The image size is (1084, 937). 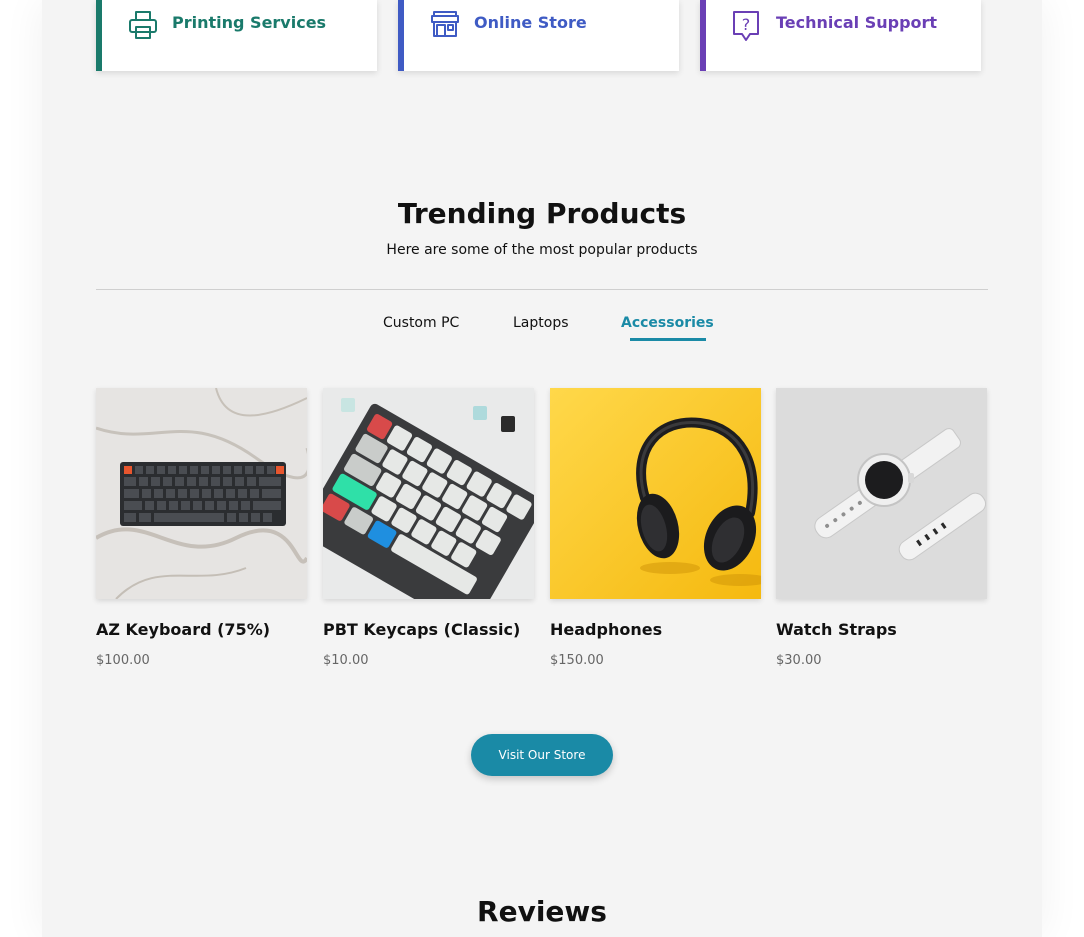 I want to click on product-card: Headphones $150.00, so click(x=655, y=528).